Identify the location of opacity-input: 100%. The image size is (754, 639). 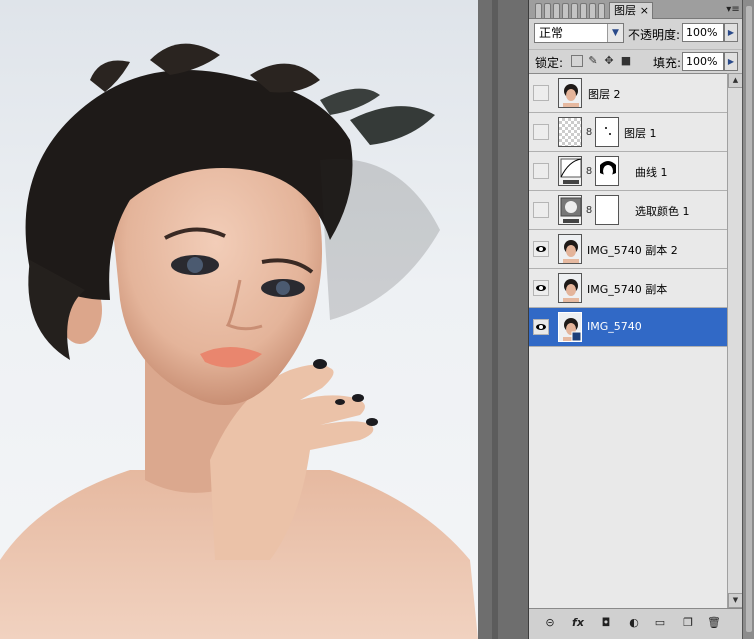
(703, 32).